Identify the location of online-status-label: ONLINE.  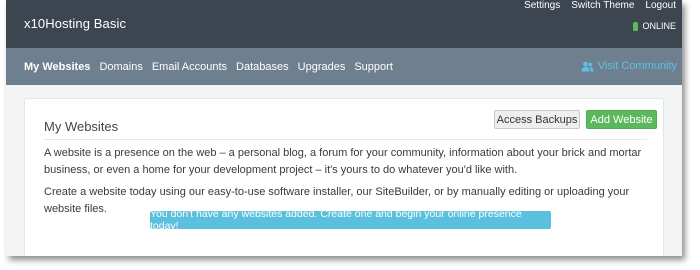
(659, 26).